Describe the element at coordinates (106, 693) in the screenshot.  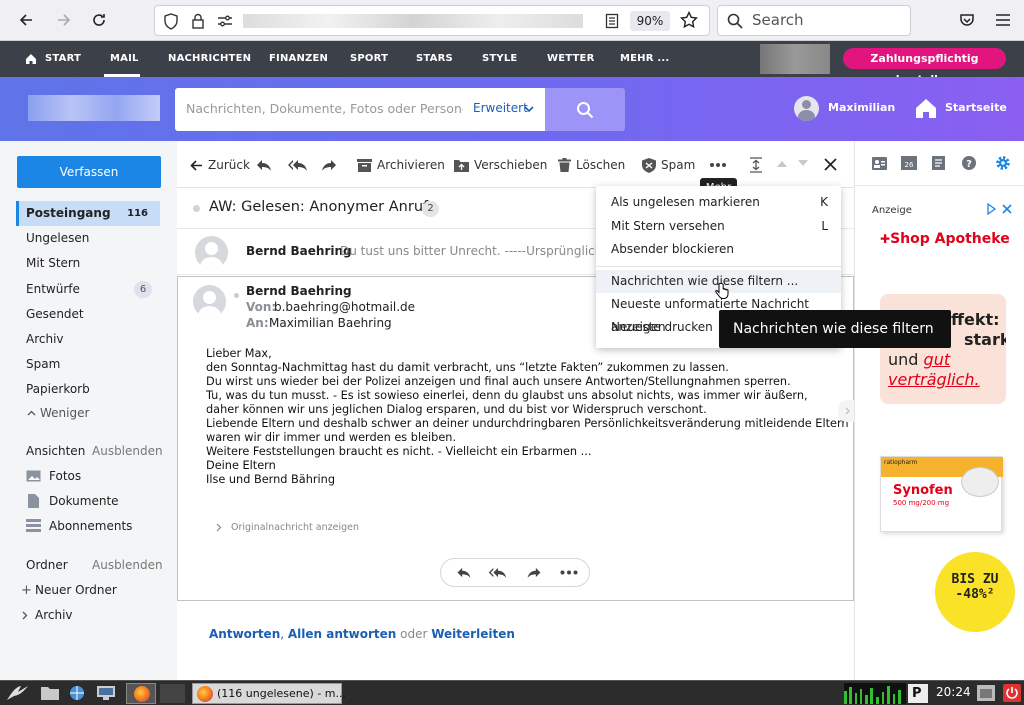
I see `monitor-icon` at that location.